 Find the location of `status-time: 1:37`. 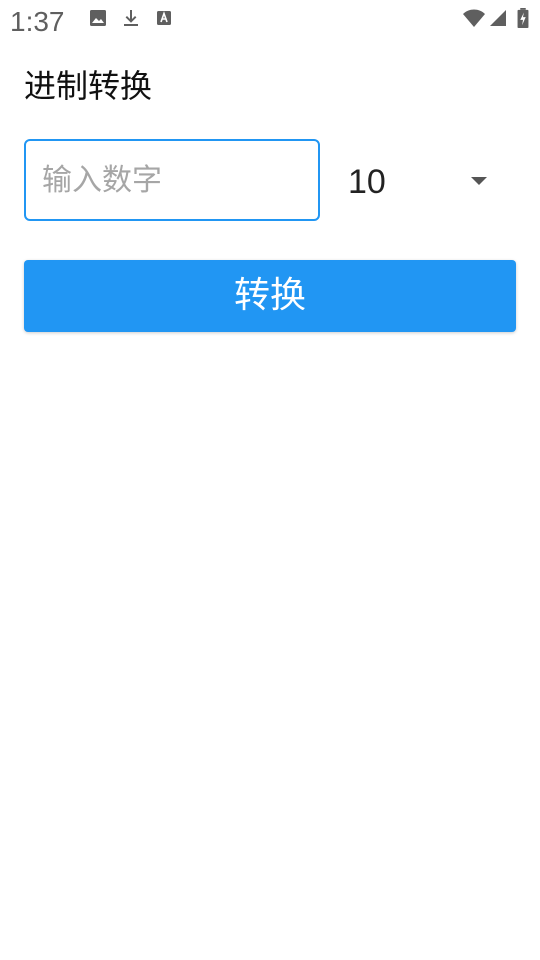

status-time: 1:37 is located at coordinates (37, 21).